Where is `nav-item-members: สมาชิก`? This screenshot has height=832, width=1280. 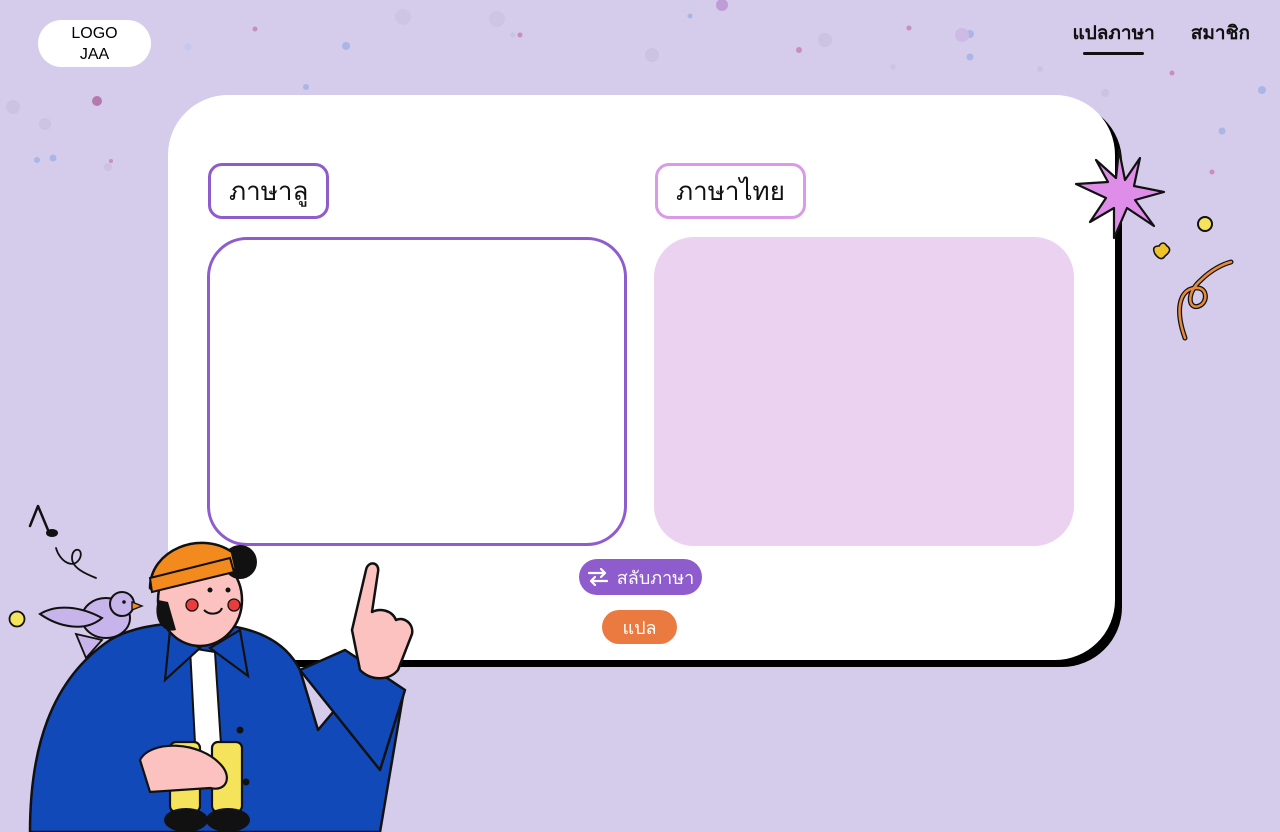 nav-item-members: สมาชิก is located at coordinates (1220, 35).